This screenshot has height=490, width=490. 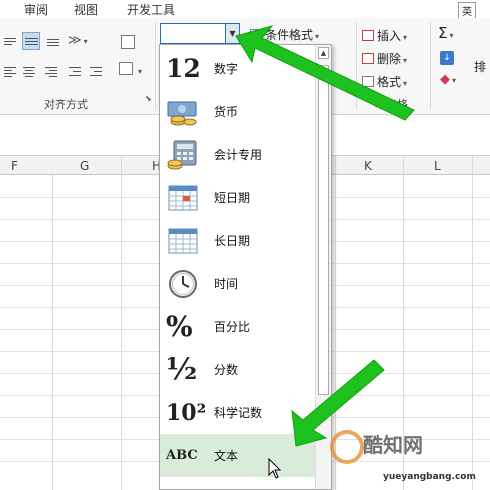 I want to click on scrollbar-thumb, so click(x=323, y=230).